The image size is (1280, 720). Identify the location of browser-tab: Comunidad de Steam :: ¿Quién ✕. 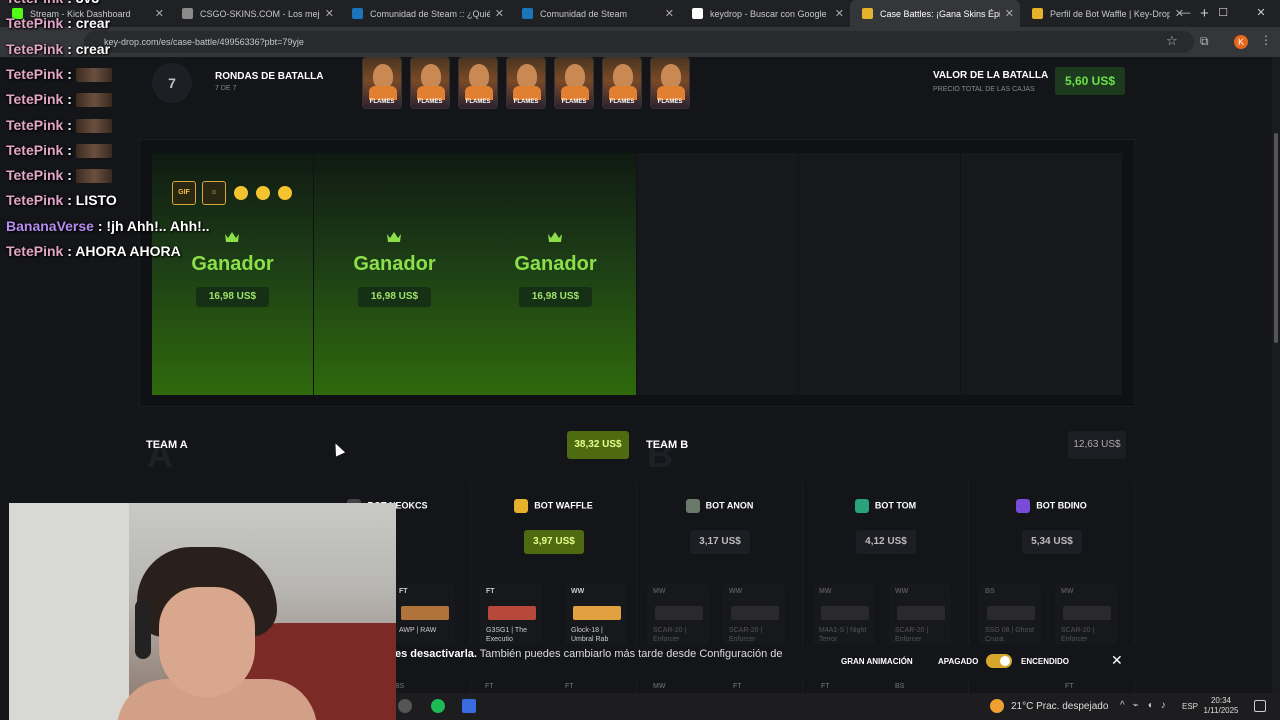
(425, 13).